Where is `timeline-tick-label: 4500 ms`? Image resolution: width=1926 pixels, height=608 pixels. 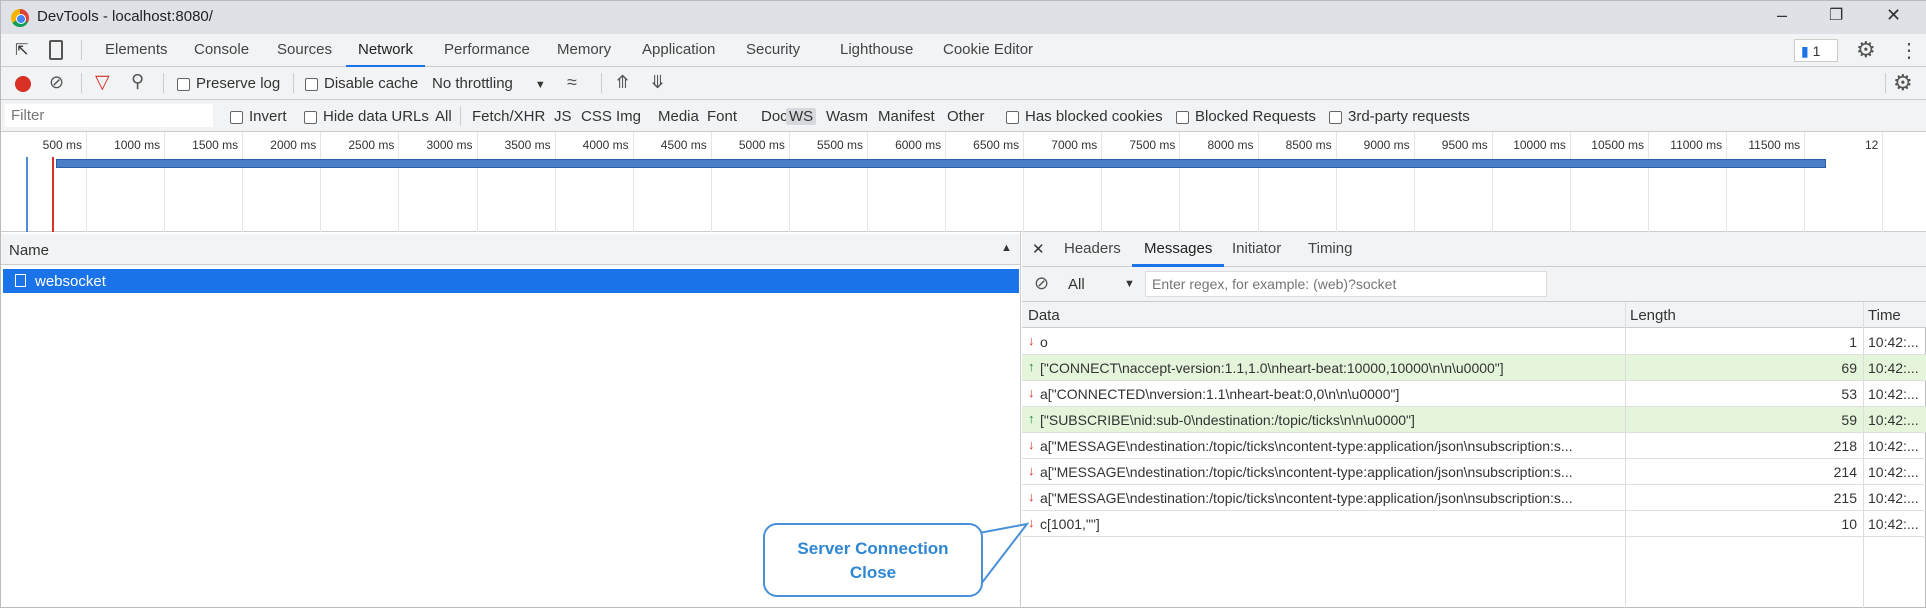 timeline-tick-label: 4500 ms is located at coordinates (683, 145).